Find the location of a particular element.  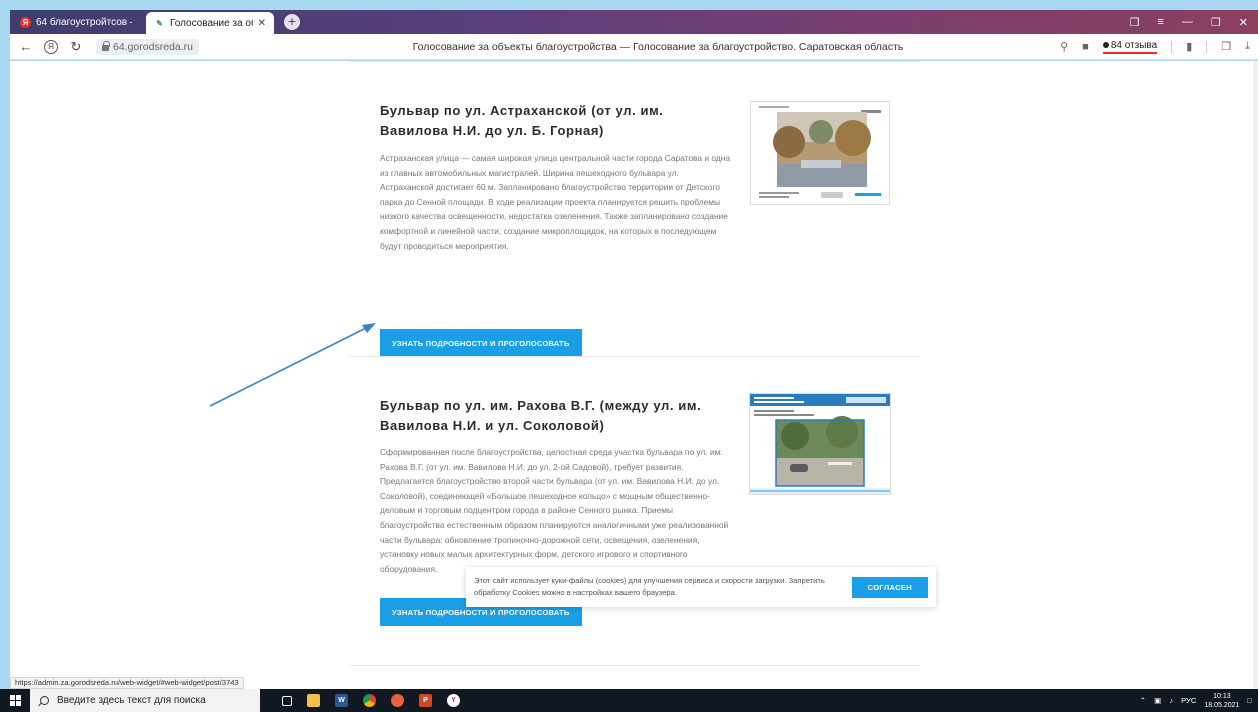

reviews-dot-icon is located at coordinates (1105, 45).